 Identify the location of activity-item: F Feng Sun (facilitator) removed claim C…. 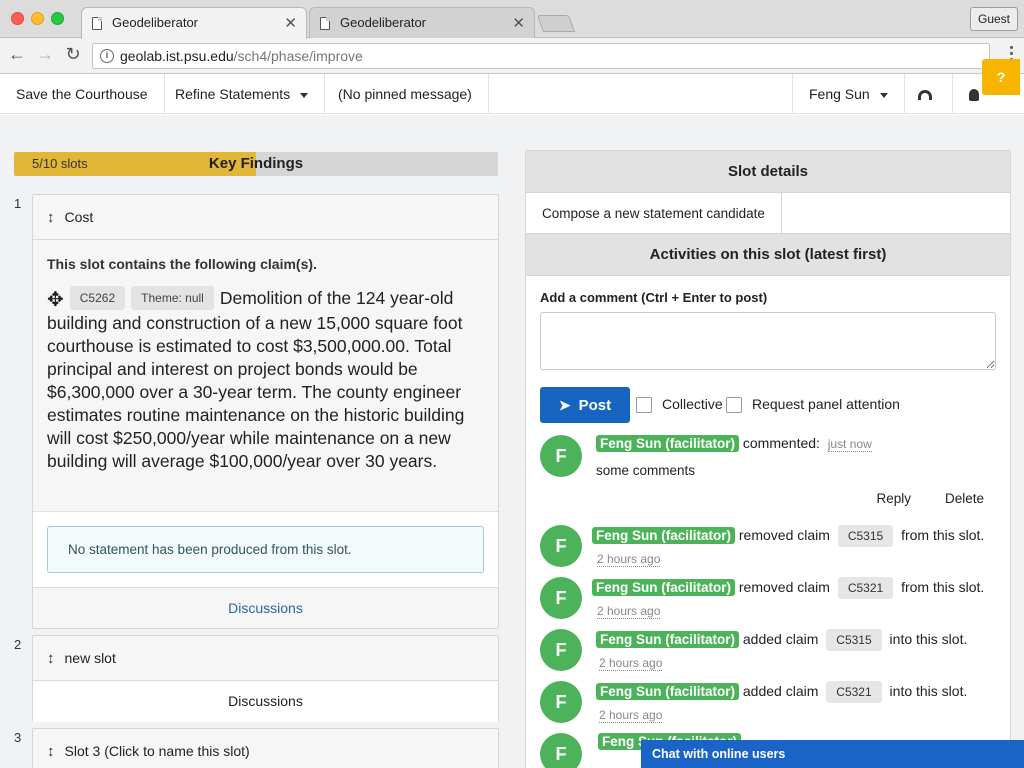
(770, 600).